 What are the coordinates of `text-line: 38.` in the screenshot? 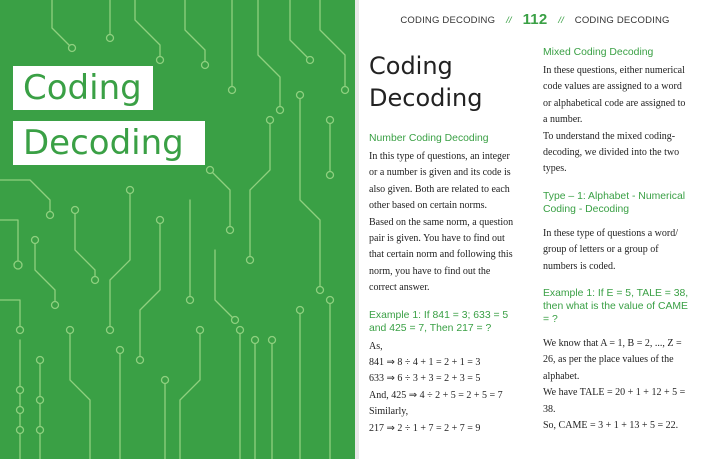 It's located at (549, 409).